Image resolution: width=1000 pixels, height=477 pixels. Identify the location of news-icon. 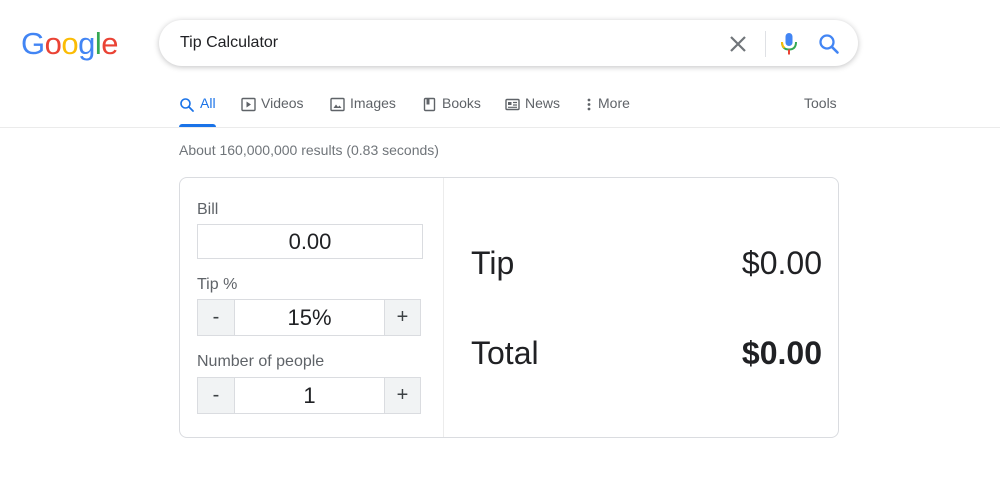
(512, 104).